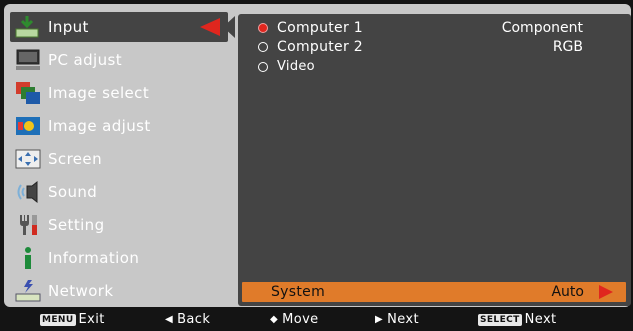 Image resolution: width=633 pixels, height=331 pixels. What do you see at coordinates (210, 27) in the screenshot?
I see `active-arrow-icon` at bounding box center [210, 27].